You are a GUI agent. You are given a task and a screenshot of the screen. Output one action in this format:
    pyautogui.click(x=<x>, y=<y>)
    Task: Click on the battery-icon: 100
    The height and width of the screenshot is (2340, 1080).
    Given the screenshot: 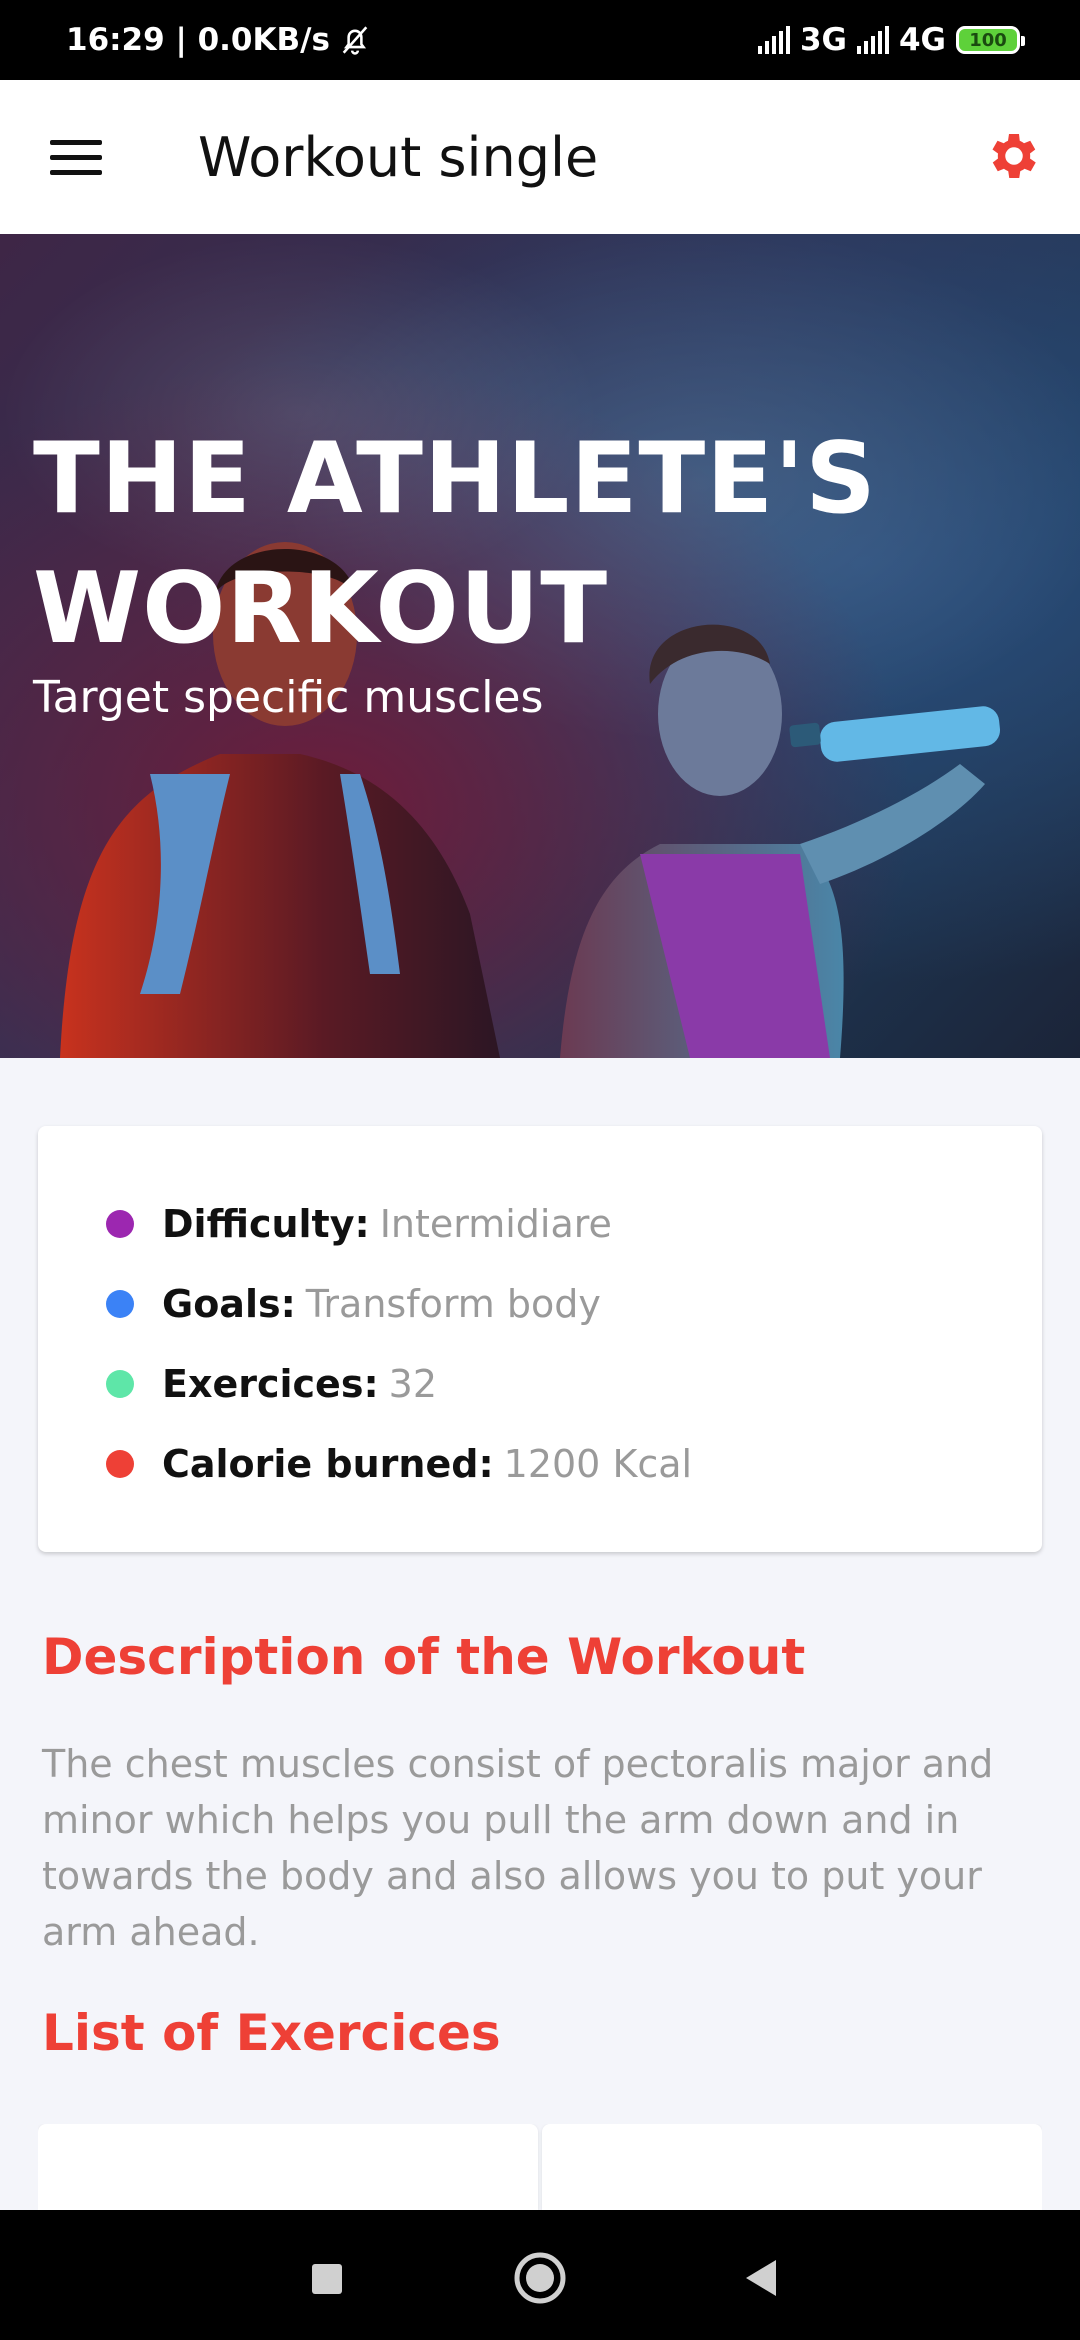 What is the action you would take?
    pyautogui.click(x=990, y=40)
    